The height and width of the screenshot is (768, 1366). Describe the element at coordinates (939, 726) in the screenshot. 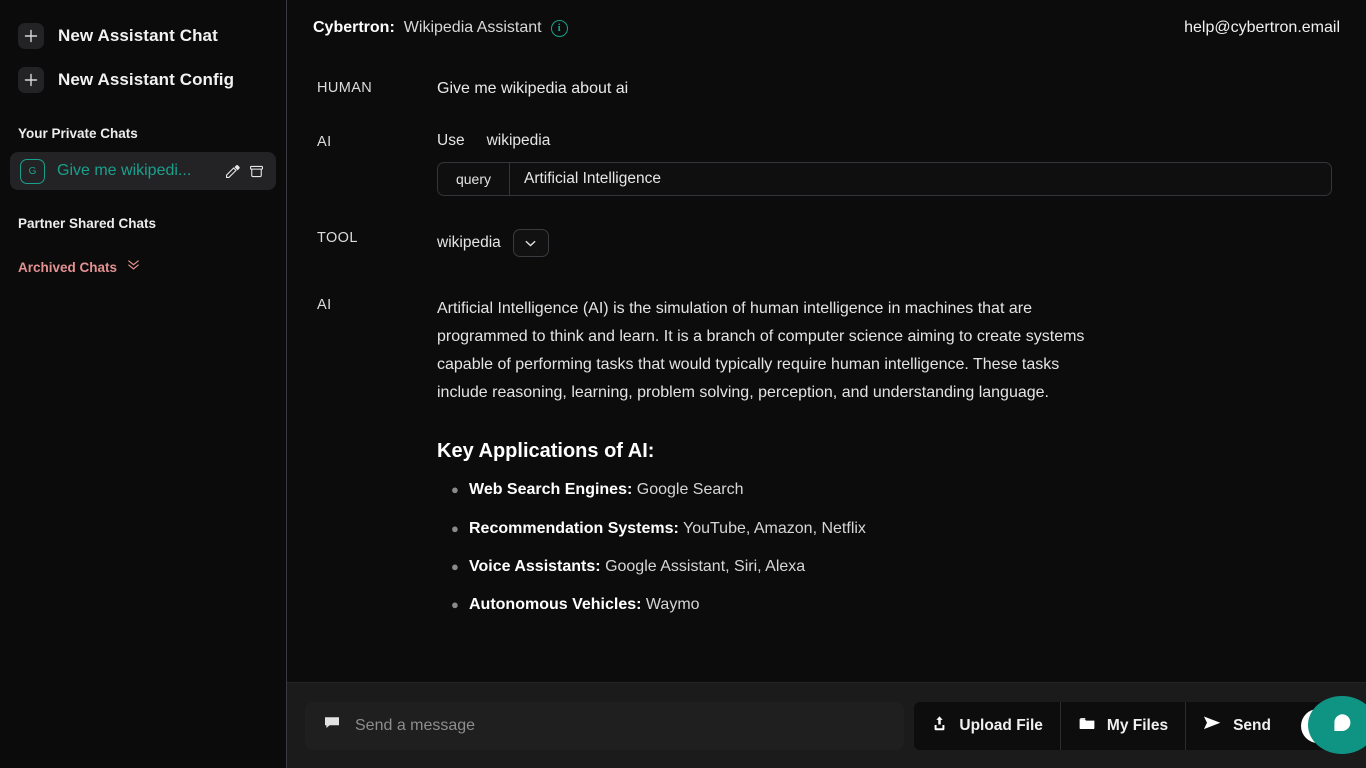

I see `upload-icon` at that location.